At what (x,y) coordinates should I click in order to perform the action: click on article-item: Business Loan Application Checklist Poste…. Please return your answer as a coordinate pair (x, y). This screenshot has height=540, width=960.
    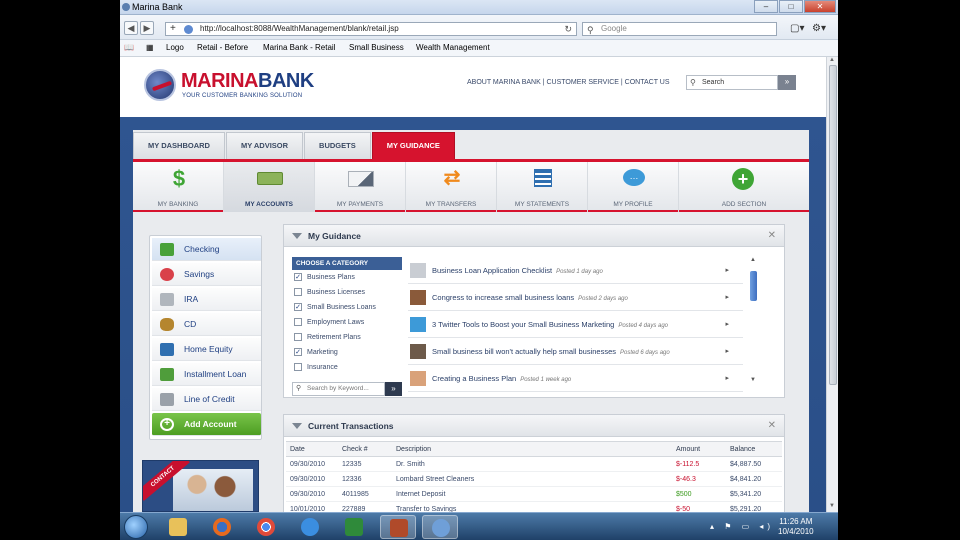
    Looking at the image, I should click on (575, 270).